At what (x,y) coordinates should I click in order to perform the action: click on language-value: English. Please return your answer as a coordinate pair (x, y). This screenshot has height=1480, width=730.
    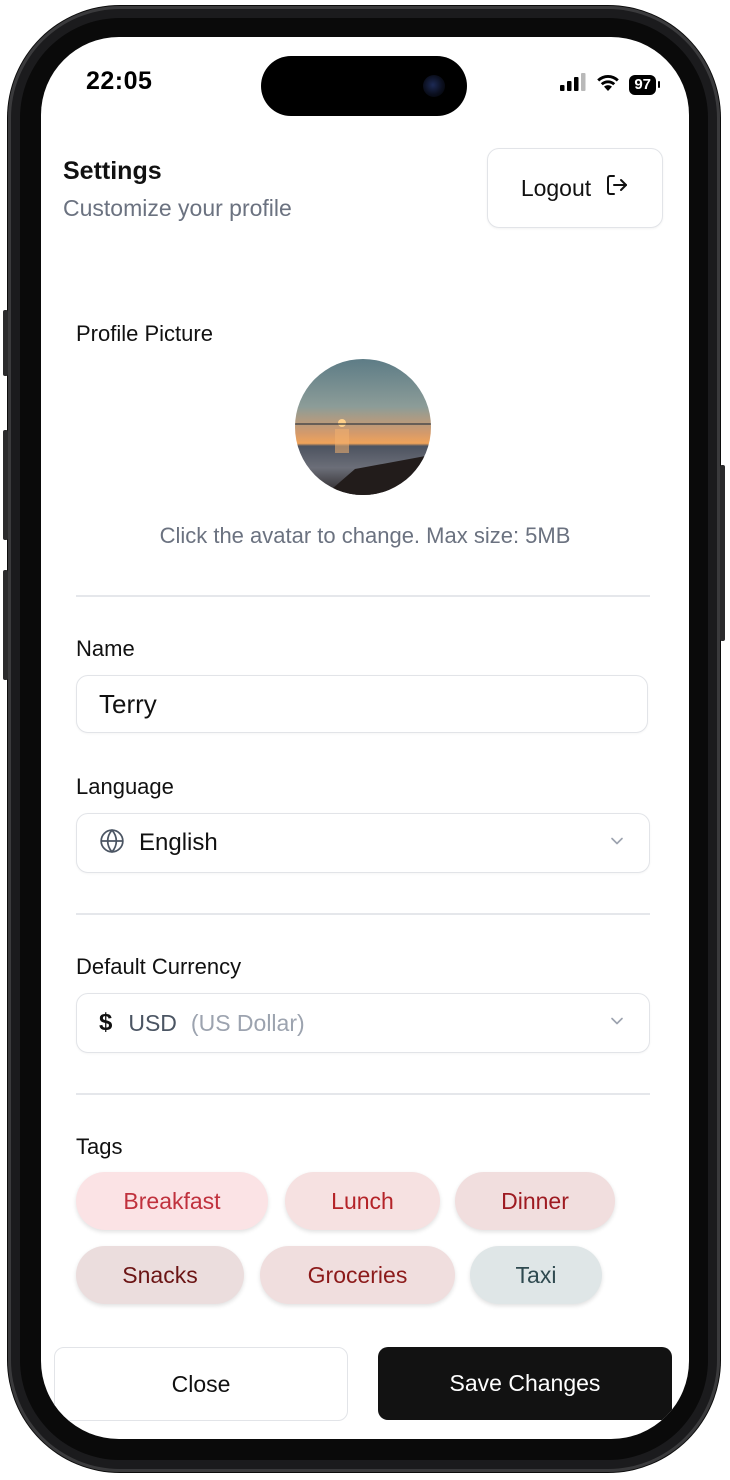
    Looking at the image, I should click on (178, 842).